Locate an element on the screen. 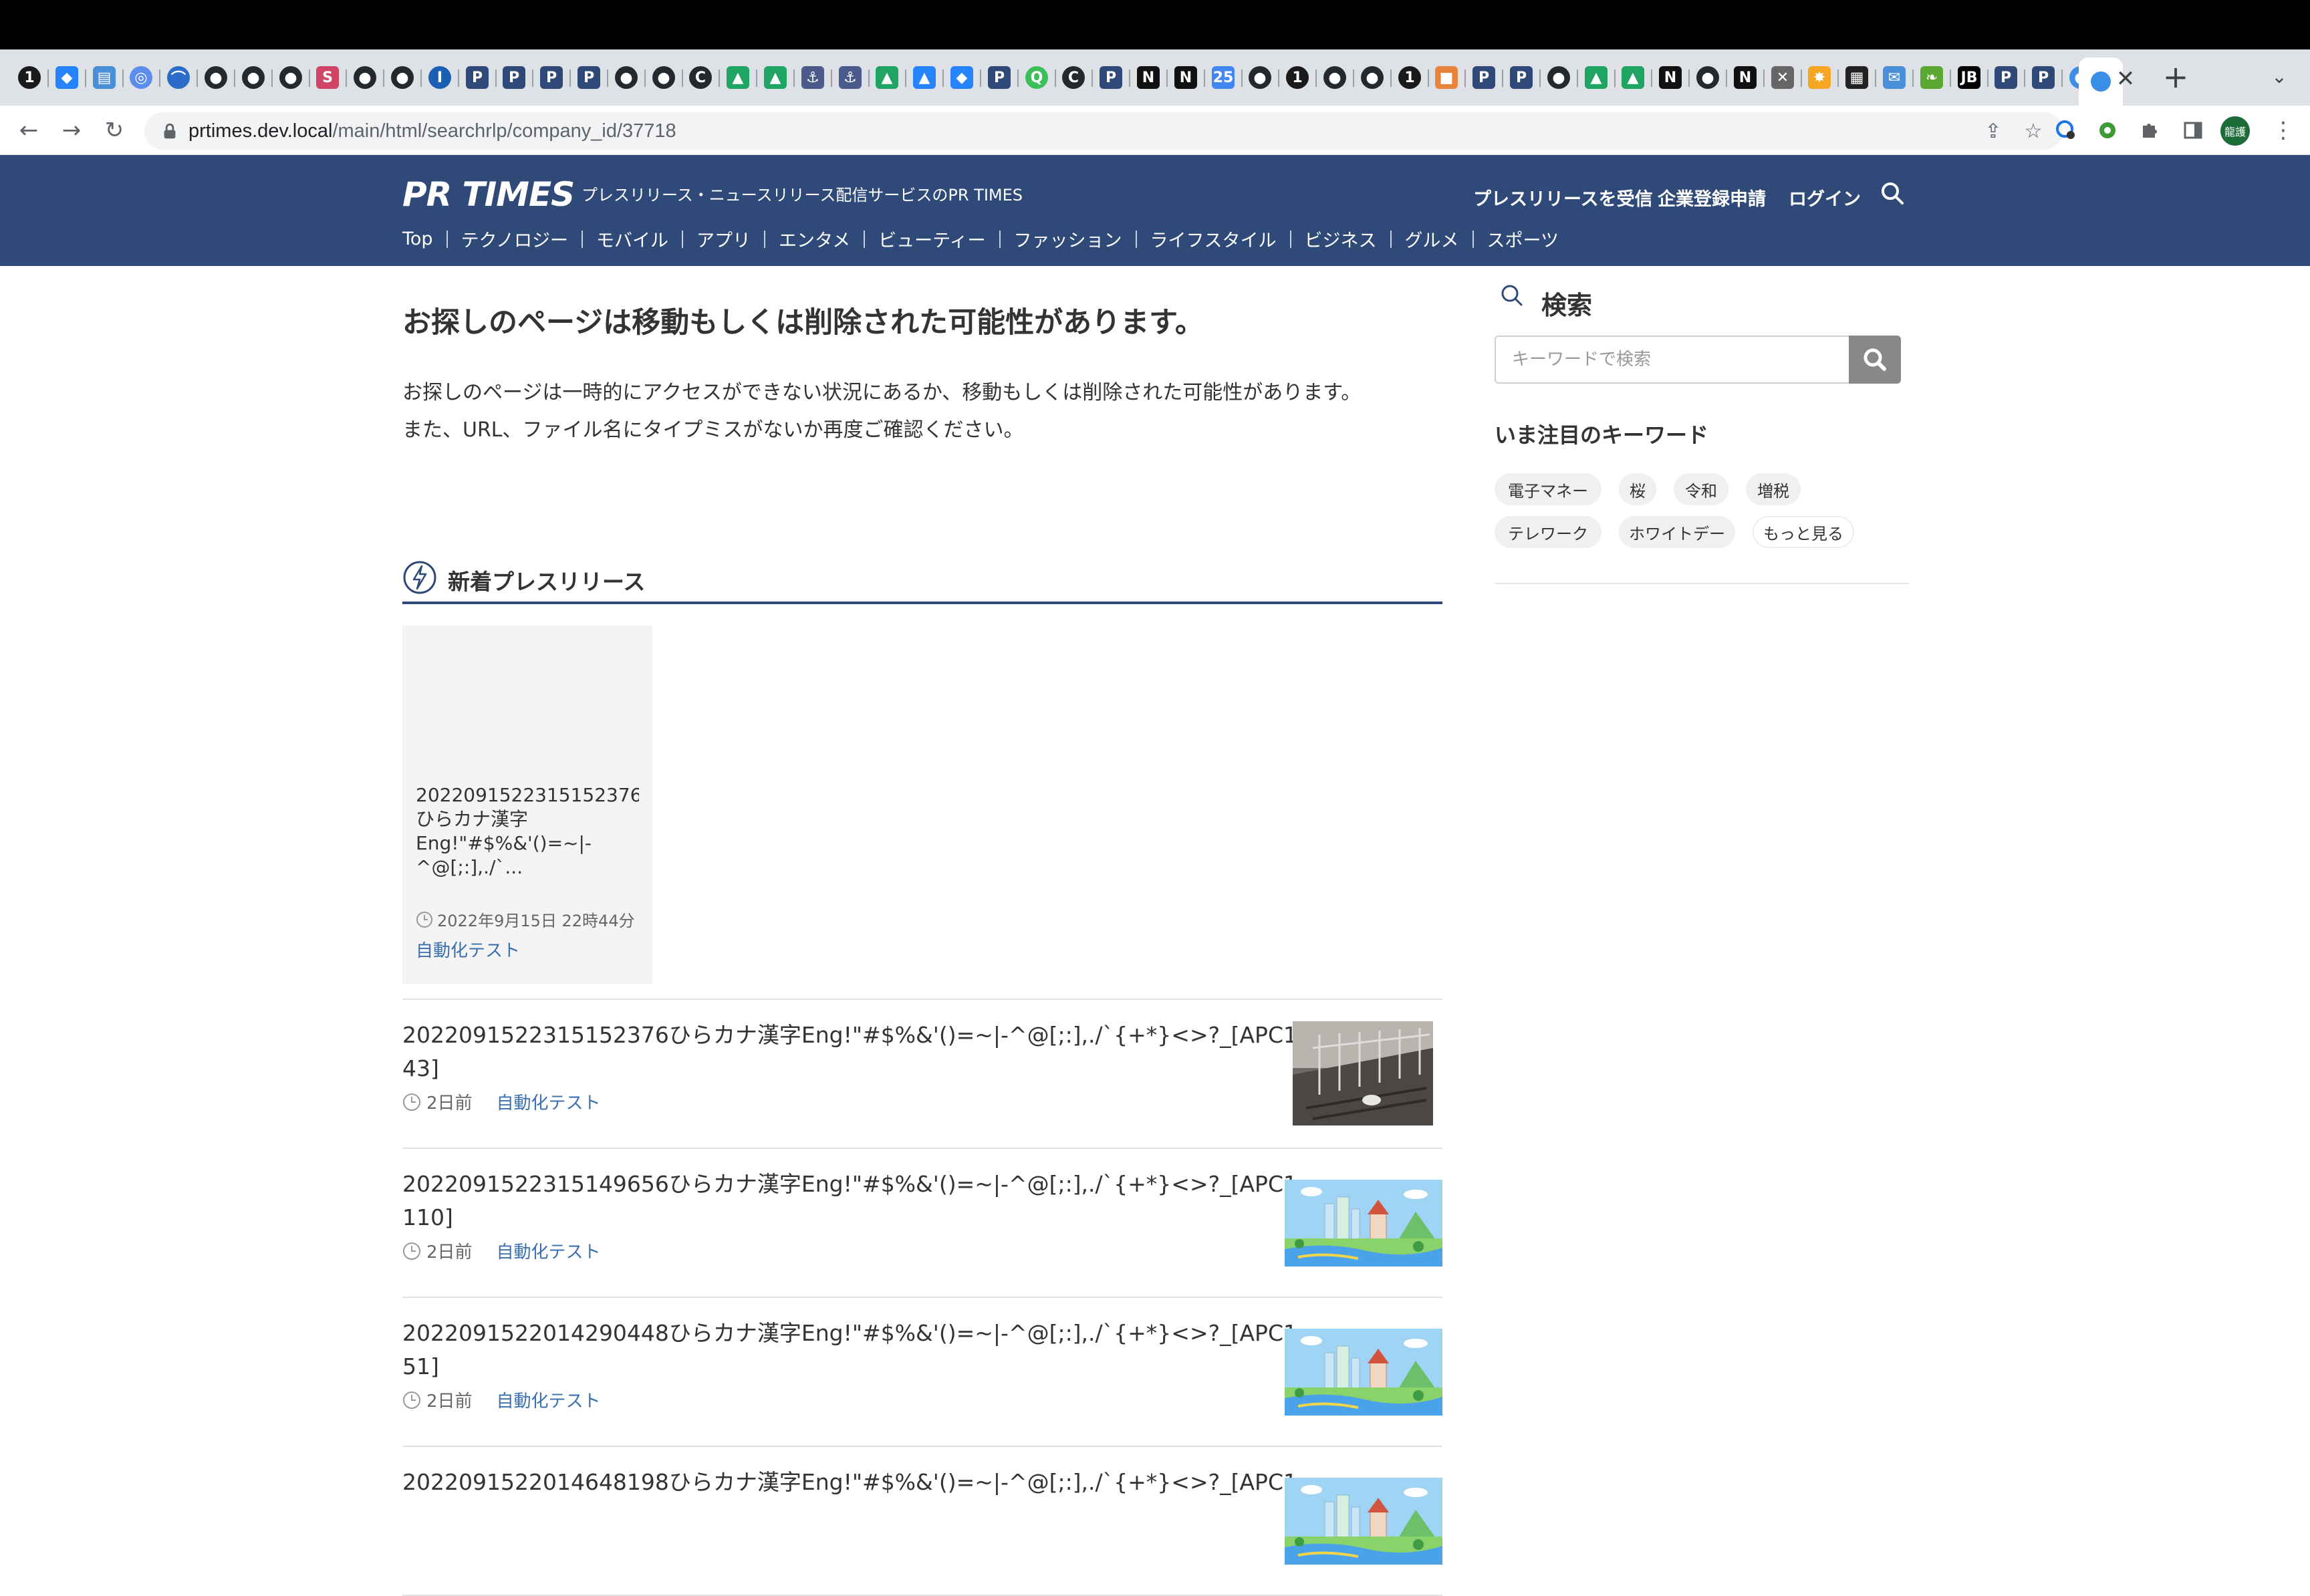  keyword-chip: テレワーク is located at coordinates (1548, 532).